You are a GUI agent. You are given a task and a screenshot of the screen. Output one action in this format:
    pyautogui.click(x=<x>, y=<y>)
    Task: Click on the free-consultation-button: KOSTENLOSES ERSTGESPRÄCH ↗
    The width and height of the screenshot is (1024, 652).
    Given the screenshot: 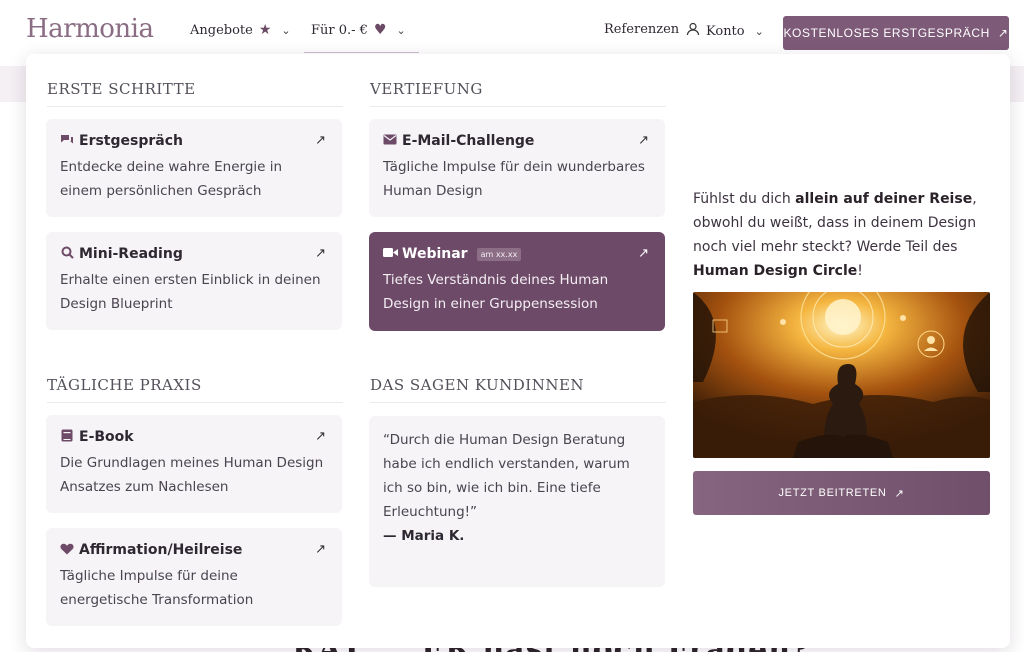 What is the action you would take?
    pyautogui.click(x=896, y=33)
    